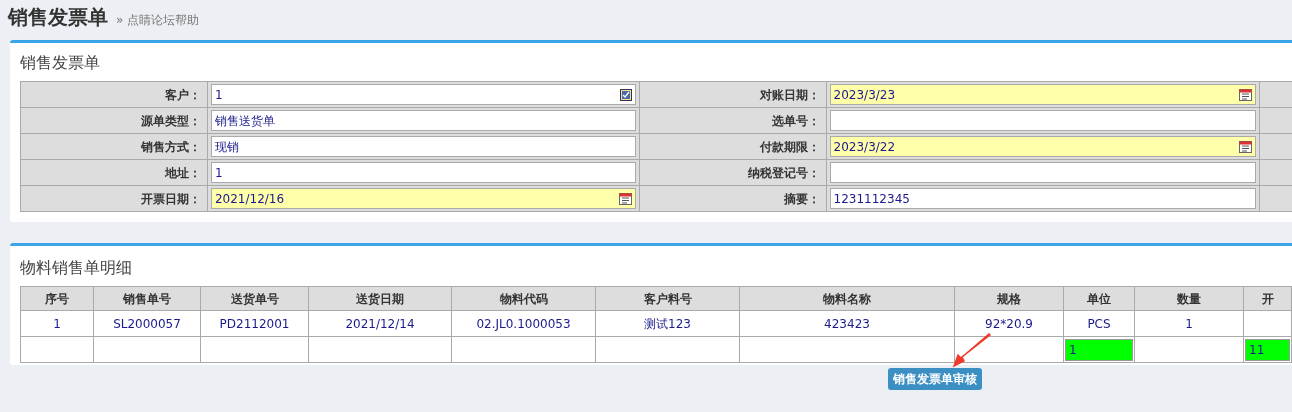  Describe the element at coordinates (170, 146) in the screenshot. I see `field-label: 销售方式：` at that location.